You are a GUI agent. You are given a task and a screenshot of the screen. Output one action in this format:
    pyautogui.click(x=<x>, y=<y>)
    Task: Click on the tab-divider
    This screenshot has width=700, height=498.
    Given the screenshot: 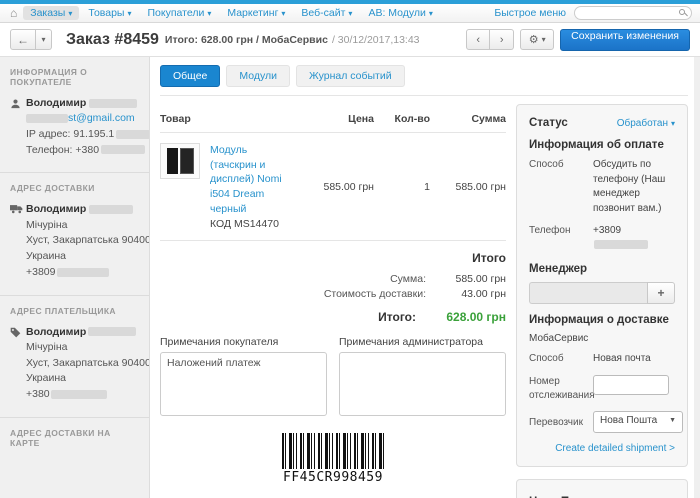 What is the action you would take?
    pyautogui.click(x=424, y=95)
    